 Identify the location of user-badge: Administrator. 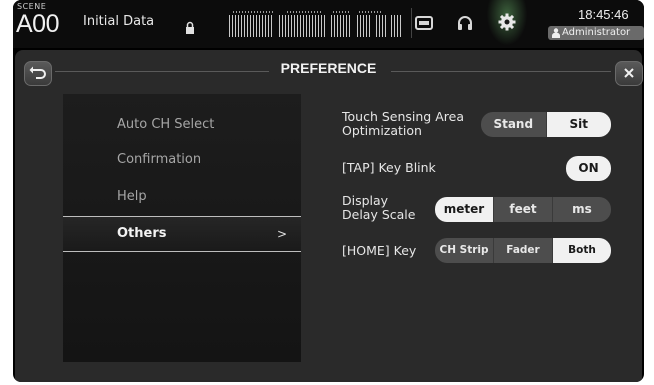
(596, 33).